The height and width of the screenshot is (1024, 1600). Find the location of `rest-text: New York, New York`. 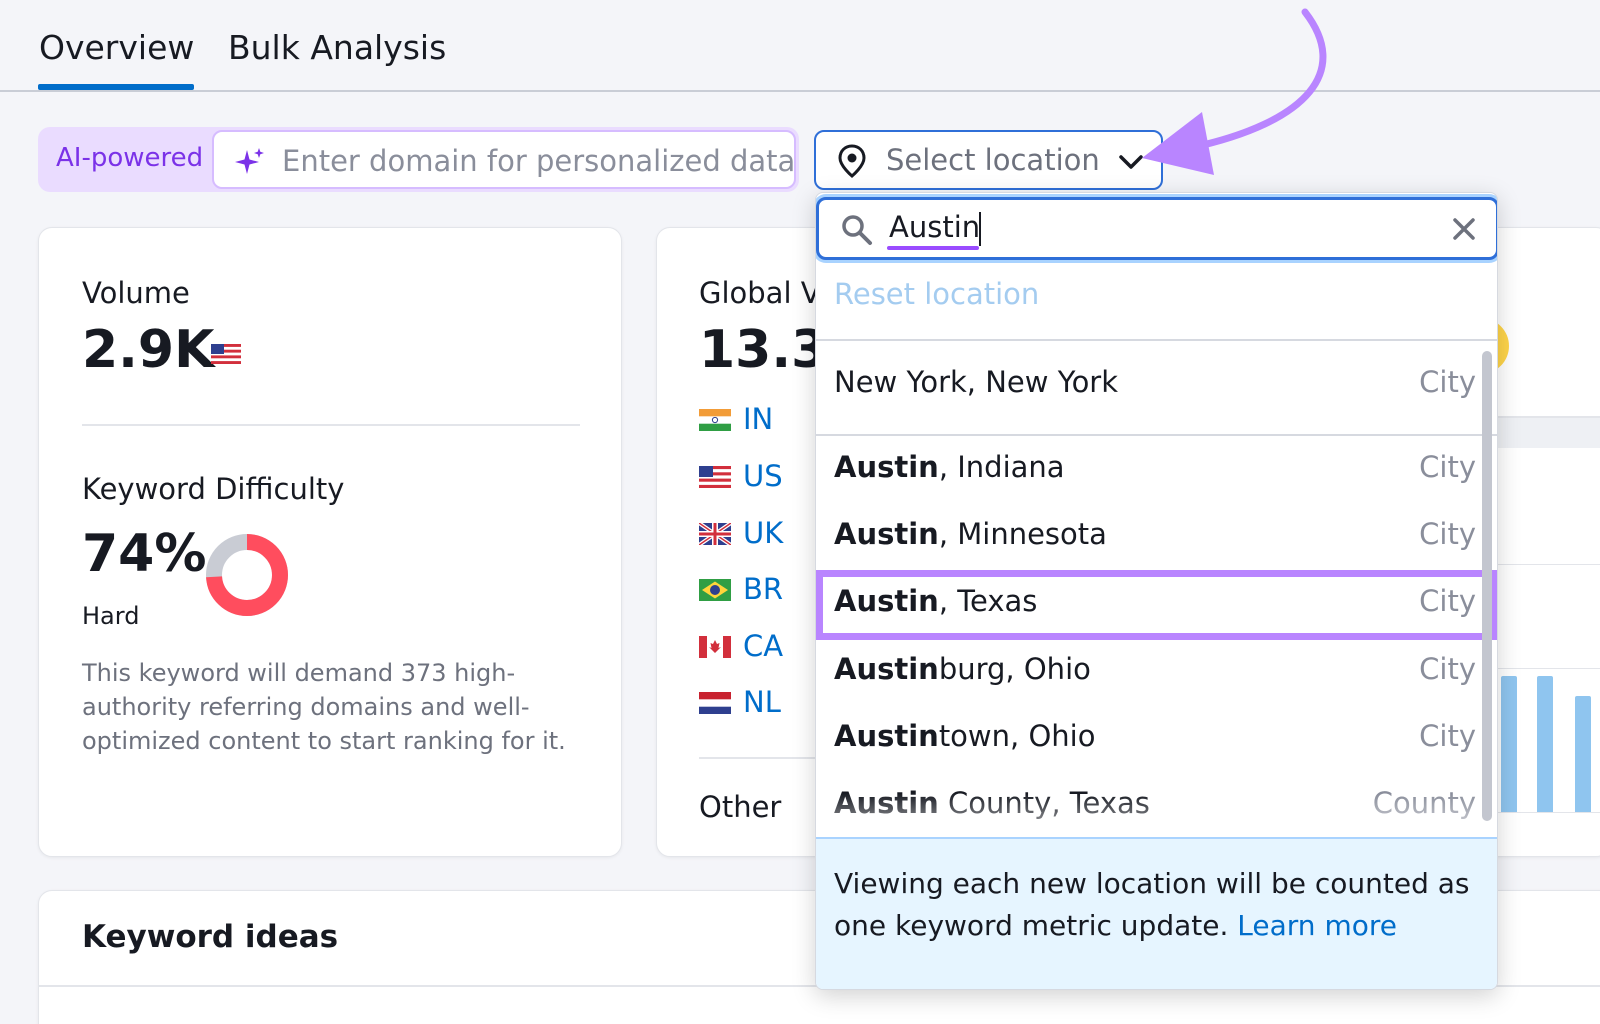

rest-text: New York, New York is located at coordinates (976, 382).